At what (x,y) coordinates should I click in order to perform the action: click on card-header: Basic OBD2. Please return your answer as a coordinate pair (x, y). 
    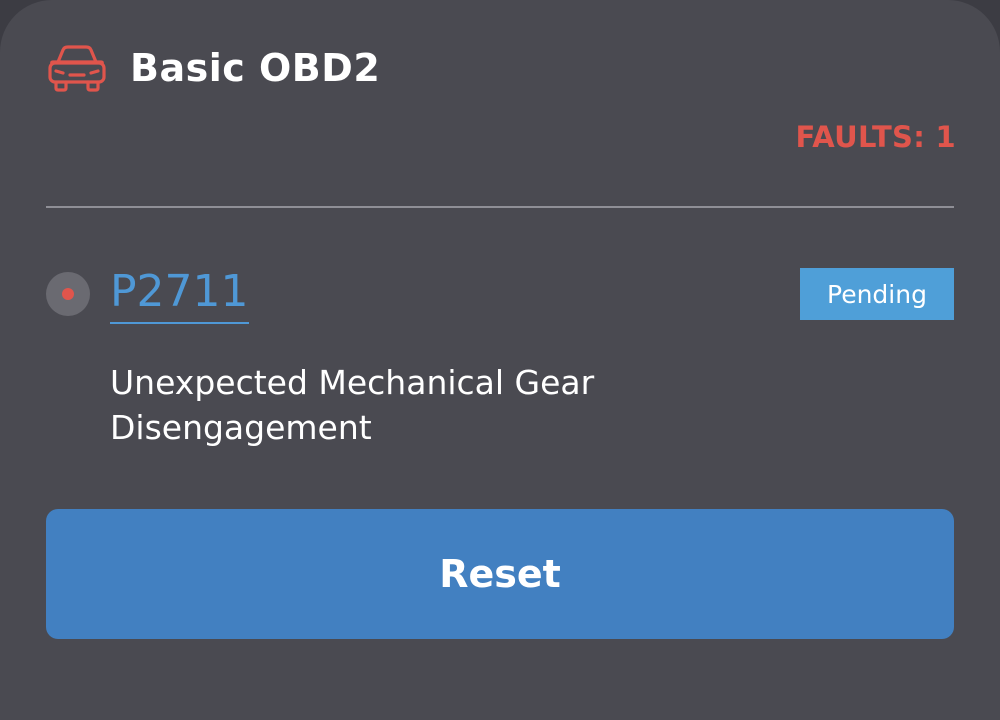
    Looking at the image, I should click on (213, 68).